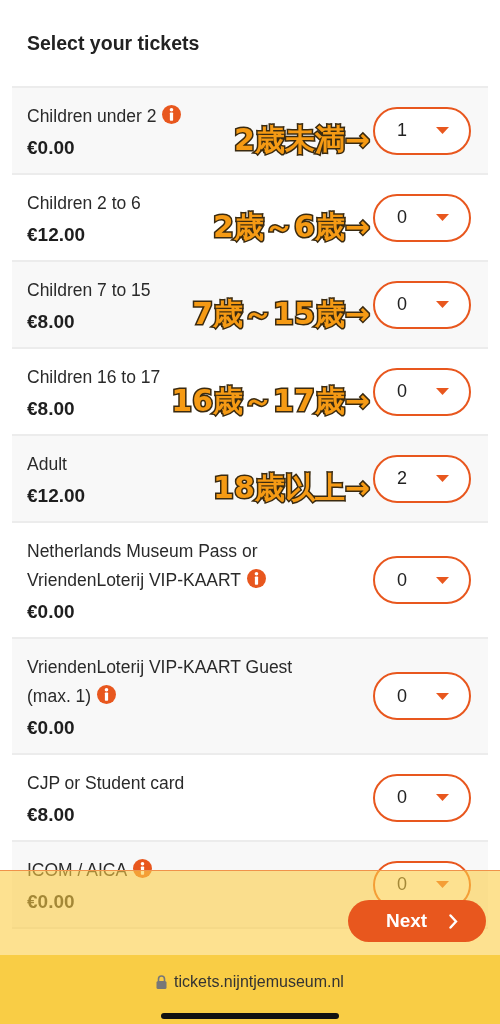 The height and width of the screenshot is (1024, 500). What do you see at coordinates (89, 290) in the screenshot?
I see `ticket-name: Children 7 to 15` at bounding box center [89, 290].